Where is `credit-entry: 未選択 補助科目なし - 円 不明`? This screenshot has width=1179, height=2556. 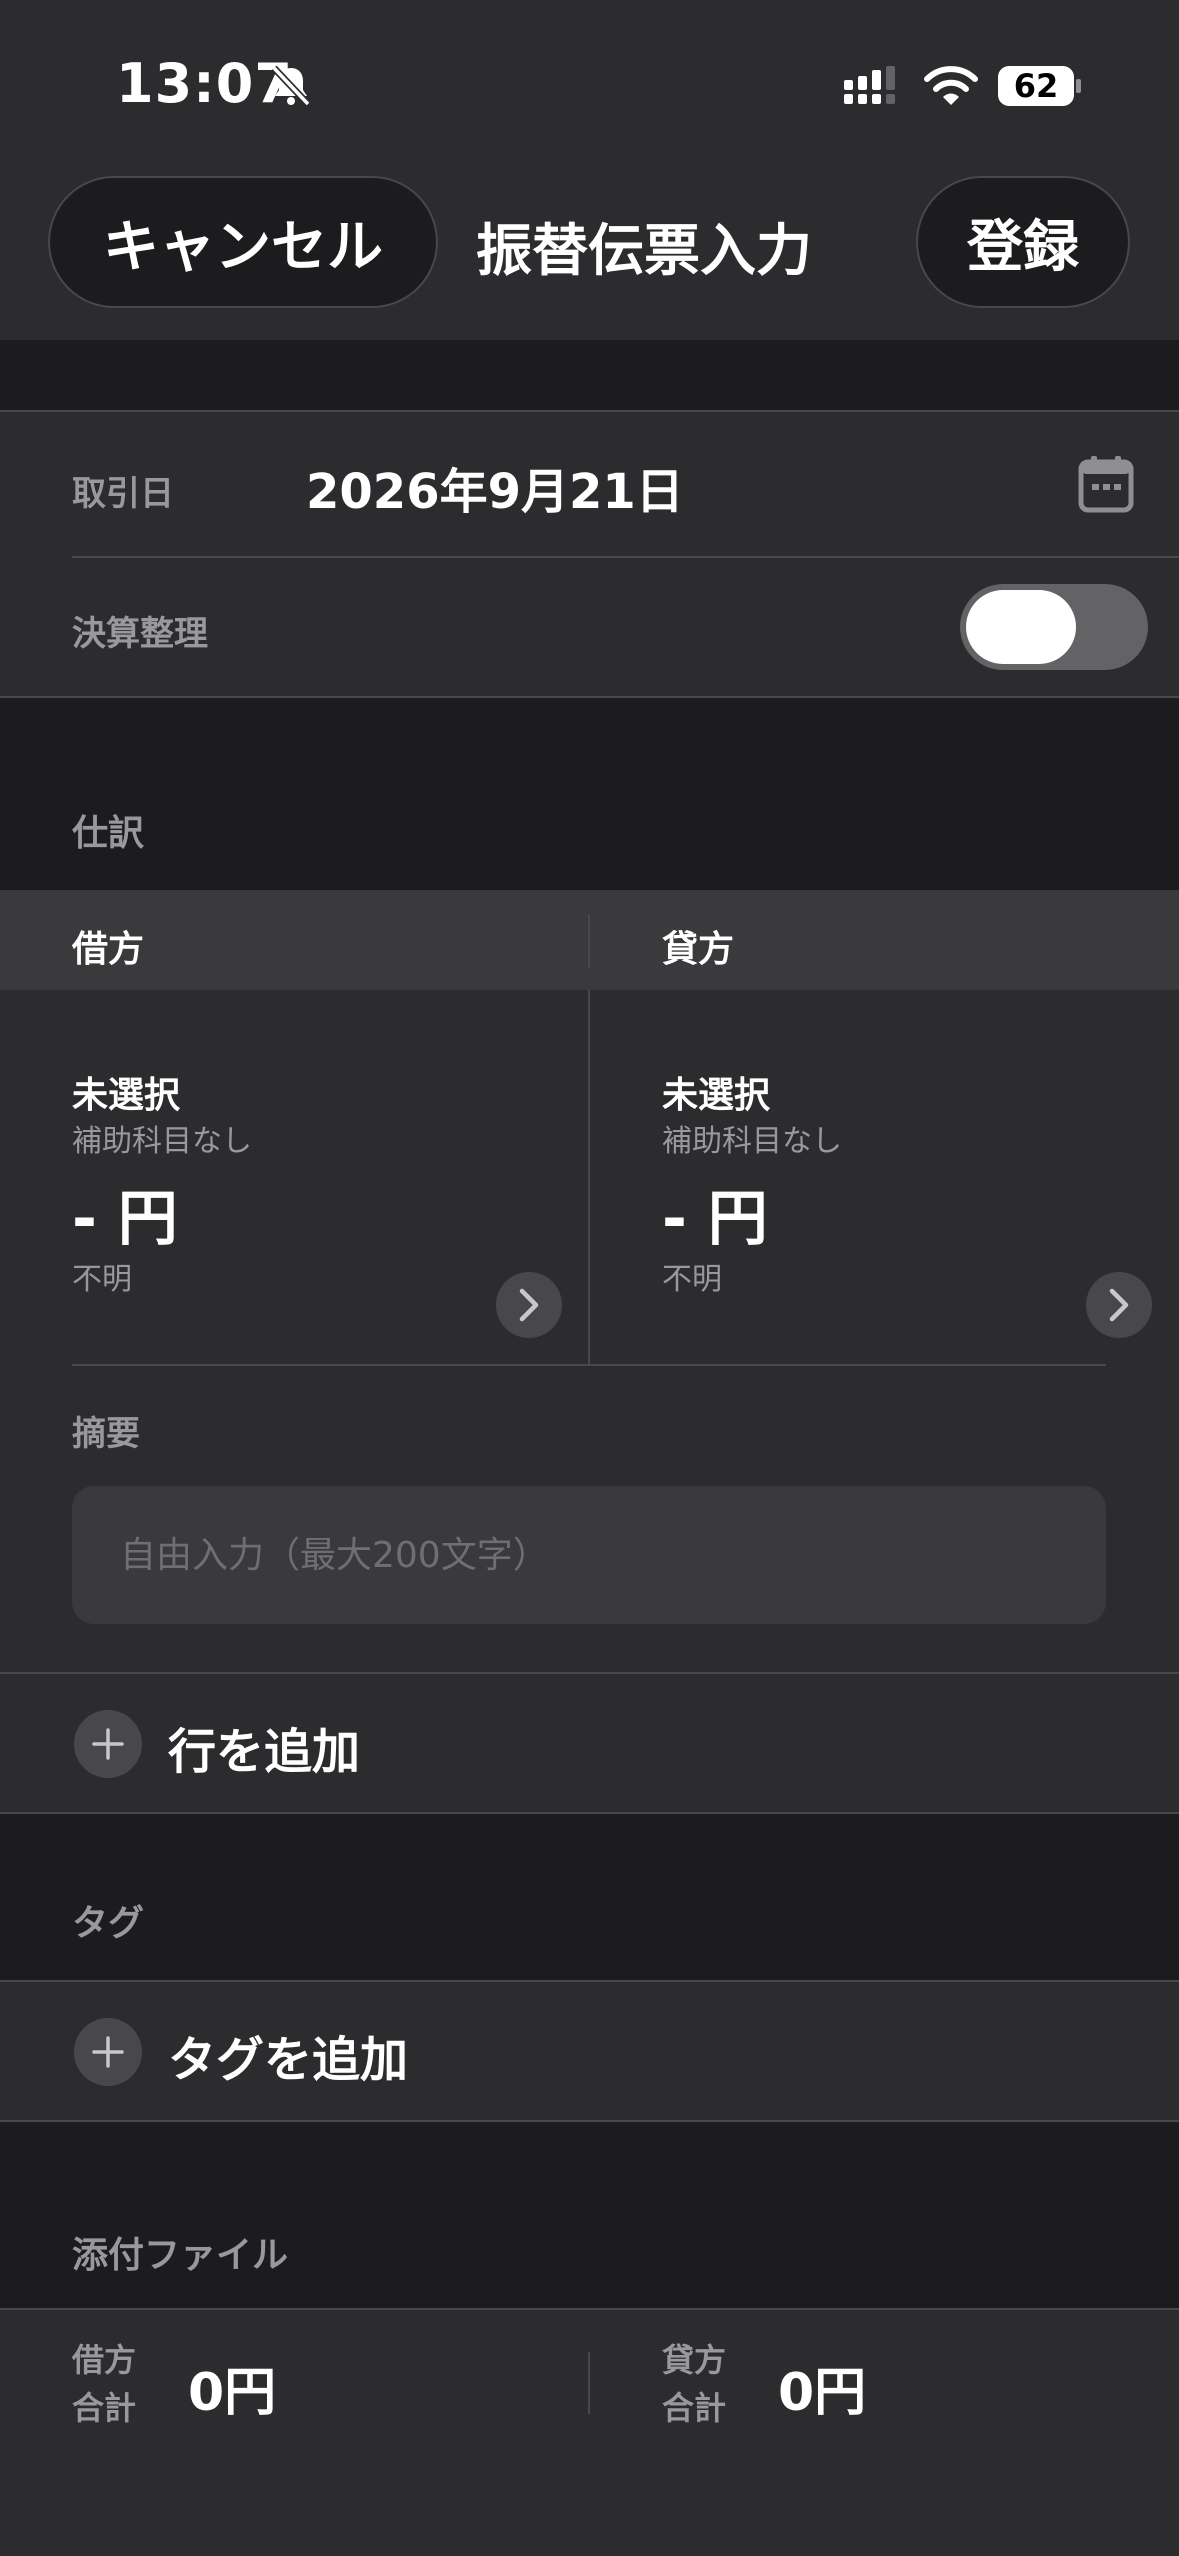
credit-entry: 未選択 補助科目なし - 円 不明 is located at coordinates (884, 1177).